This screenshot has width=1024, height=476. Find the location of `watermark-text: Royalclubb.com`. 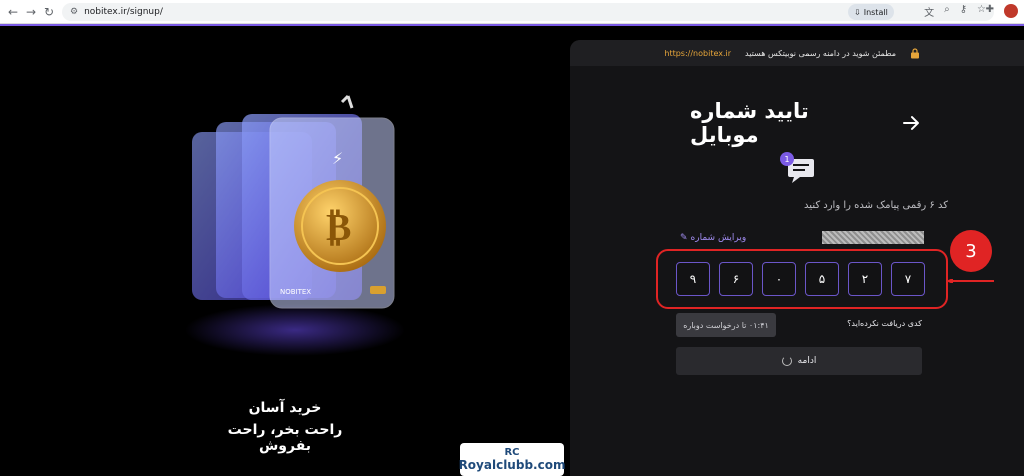

watermark-text: Royalclubb.com is located at coordinates (512, 464).